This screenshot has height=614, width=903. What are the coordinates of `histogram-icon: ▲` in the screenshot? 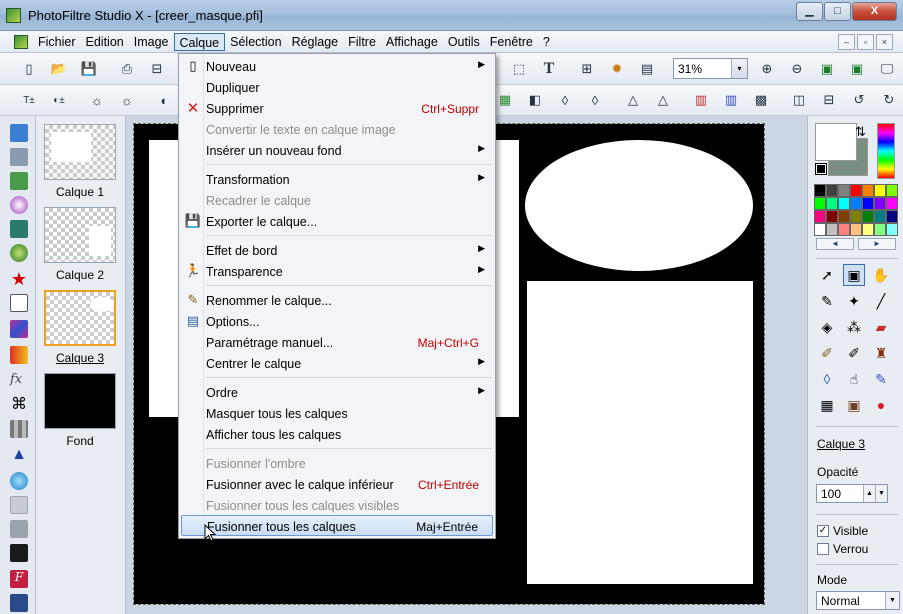 It's located at (19, 455).